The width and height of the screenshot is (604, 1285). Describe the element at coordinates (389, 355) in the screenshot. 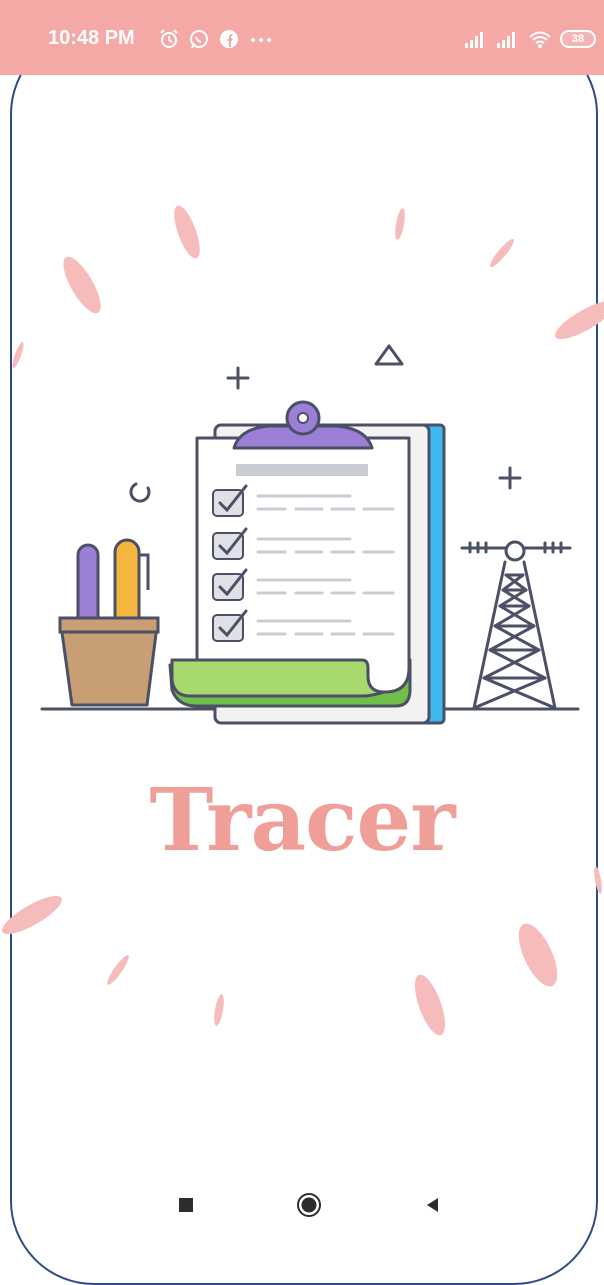

I see `triangle-icon` at that location.